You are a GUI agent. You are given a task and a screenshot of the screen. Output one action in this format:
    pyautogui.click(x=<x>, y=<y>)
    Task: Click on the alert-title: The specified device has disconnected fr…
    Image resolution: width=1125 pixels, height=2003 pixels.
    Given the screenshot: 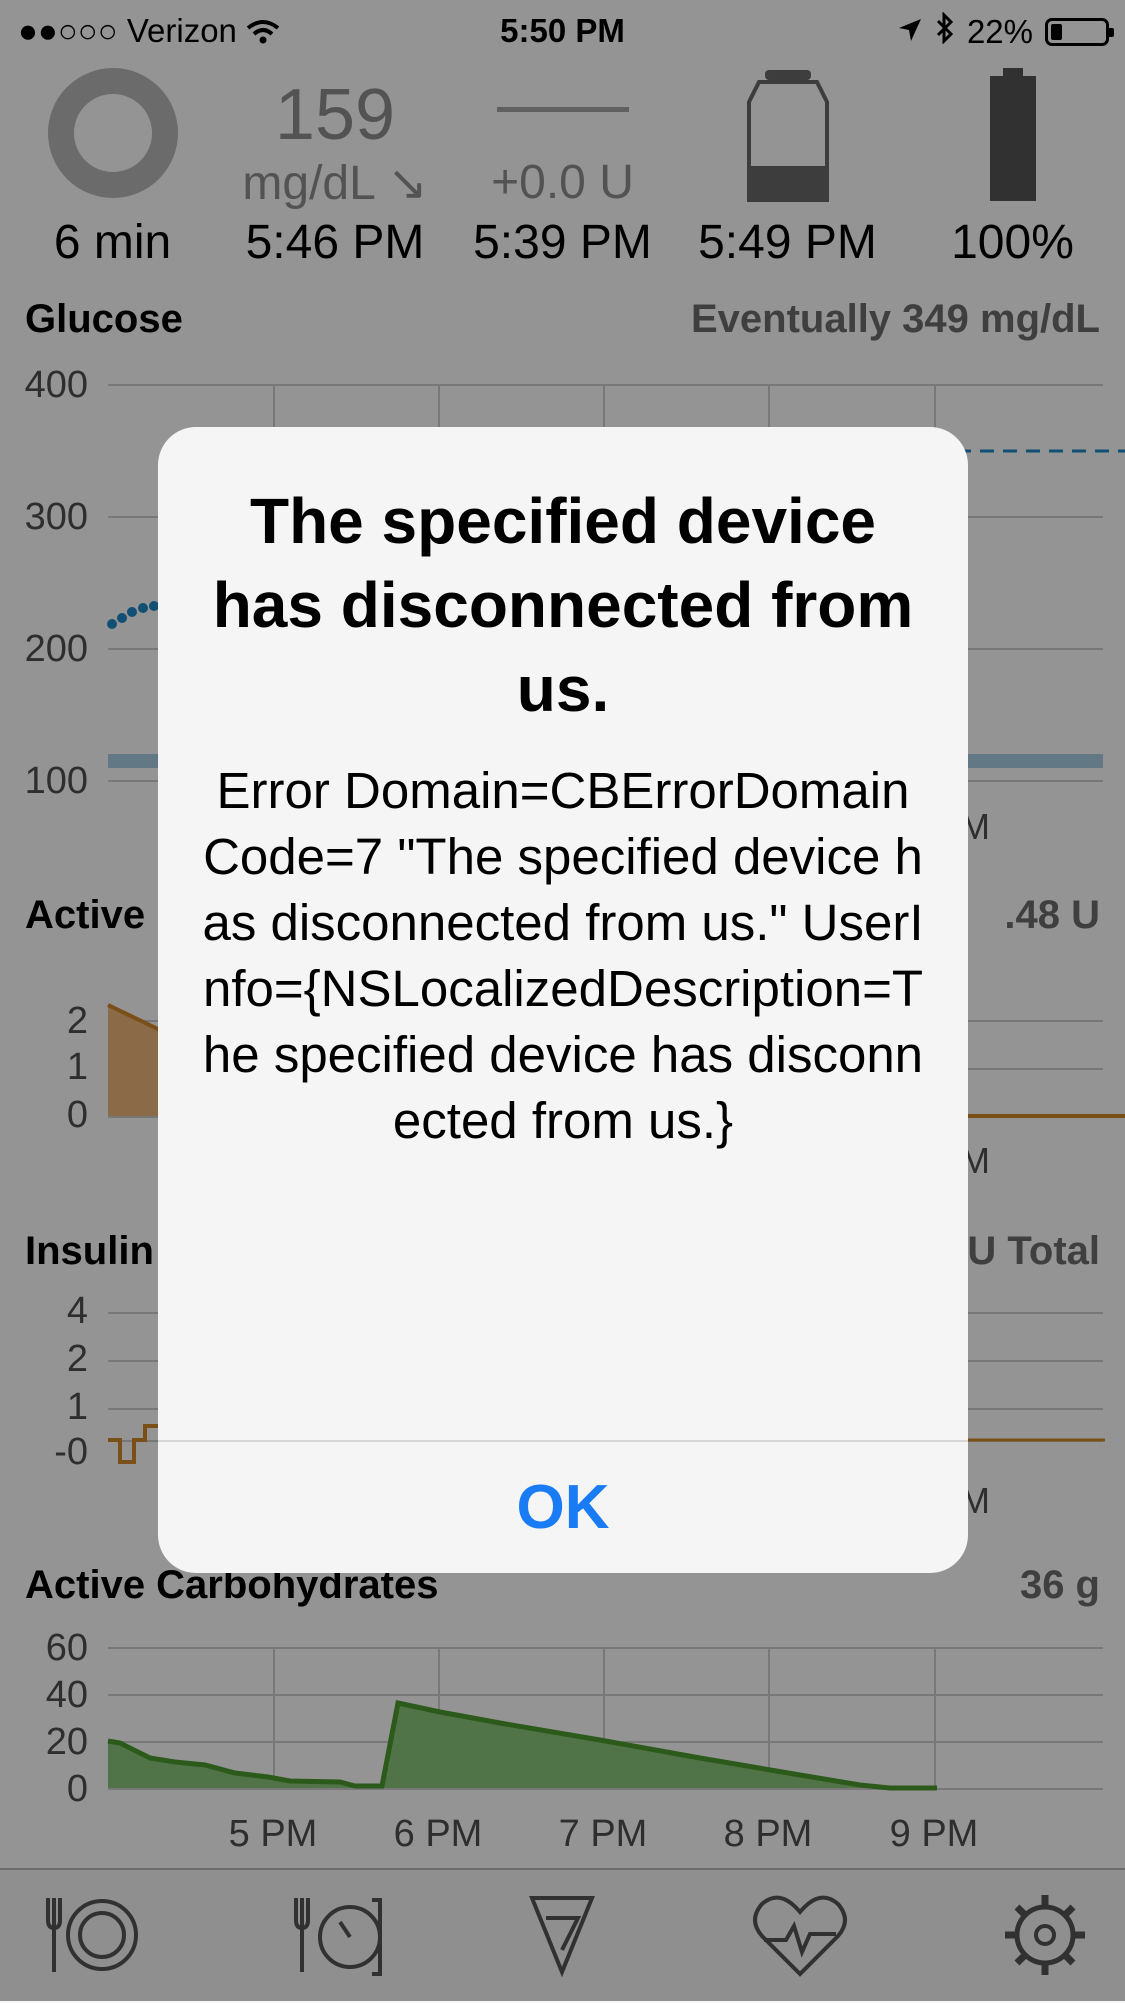 What is the action you would take?
    pyautogui.click(x=563, y=605)
    